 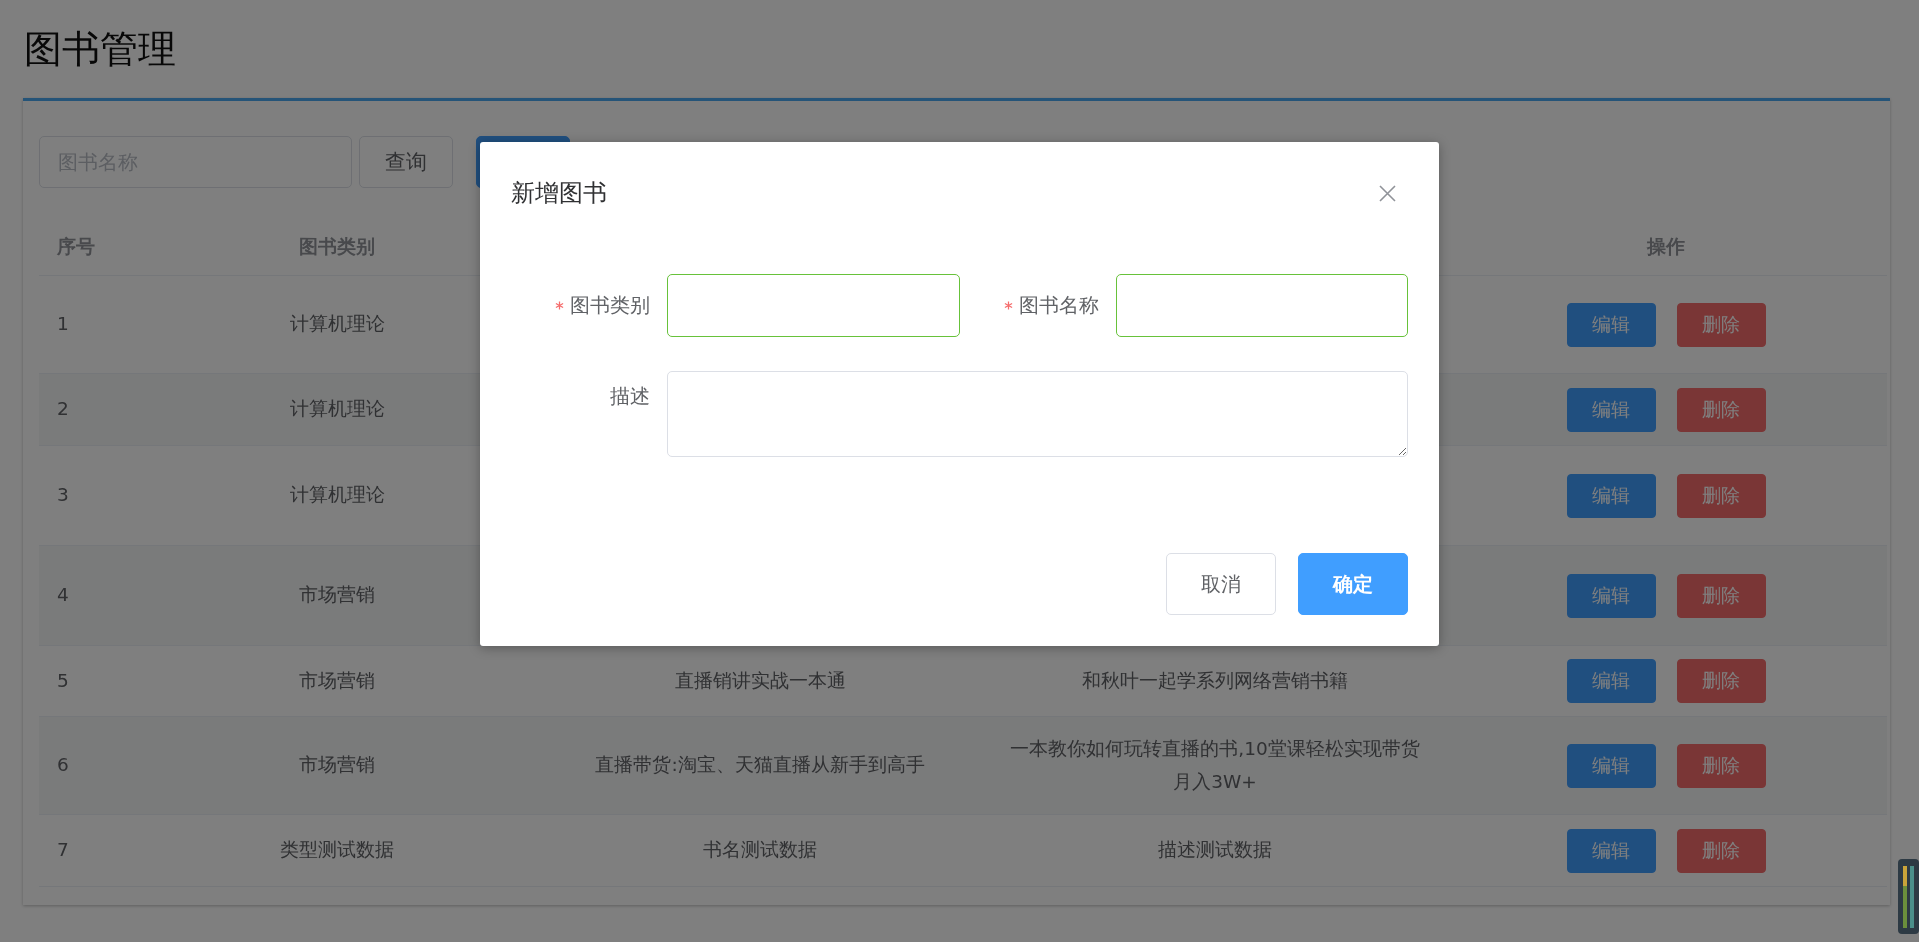 I want to click on table-cell-text: 2, so click(x=63, y=409).